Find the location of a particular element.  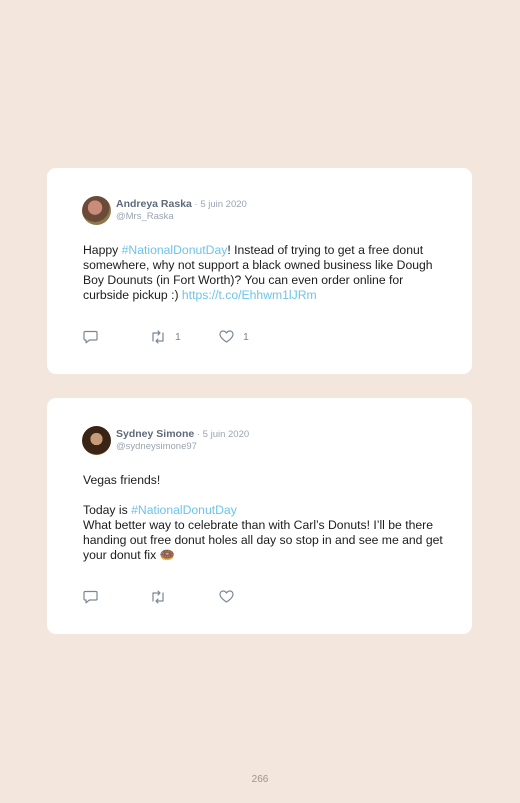

author-handle: @Mrs_Raska is located at coordinates (145, 216).